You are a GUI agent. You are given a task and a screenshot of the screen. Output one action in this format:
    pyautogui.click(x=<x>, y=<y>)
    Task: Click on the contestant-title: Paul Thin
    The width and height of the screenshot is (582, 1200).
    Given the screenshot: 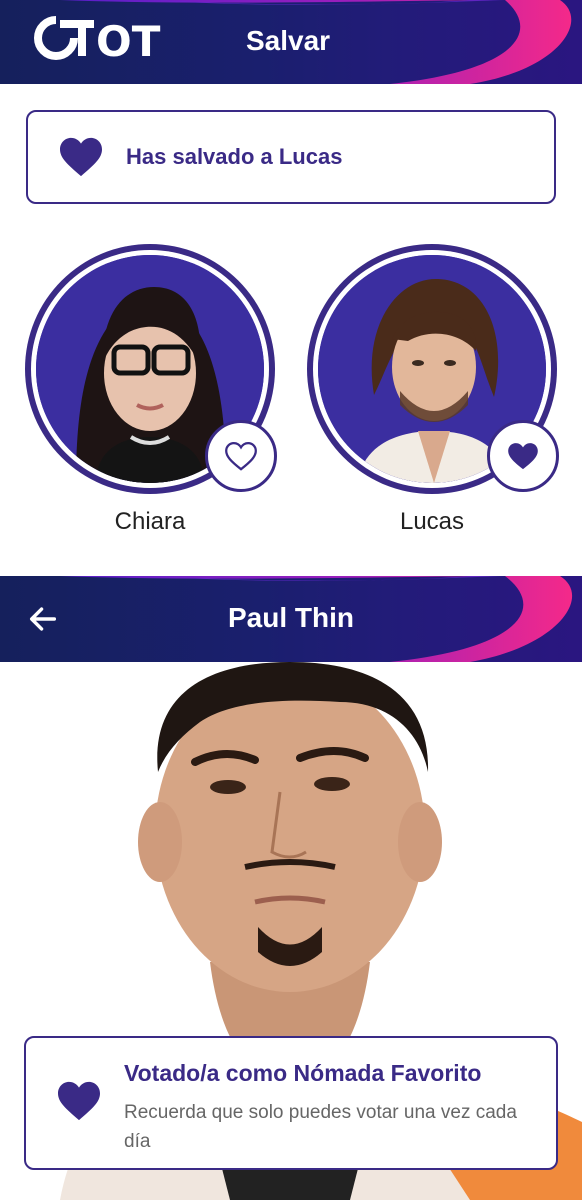 What is the action you would take?
    pyautogui.click(x=291, y=617)
    